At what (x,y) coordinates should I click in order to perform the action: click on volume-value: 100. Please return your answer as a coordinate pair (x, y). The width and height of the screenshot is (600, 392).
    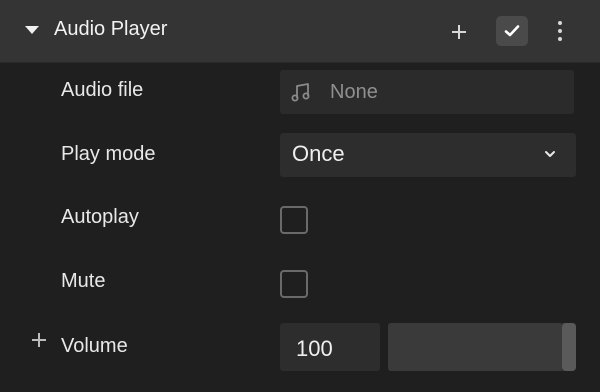
    Looking at the image, I should click on (314, 348).